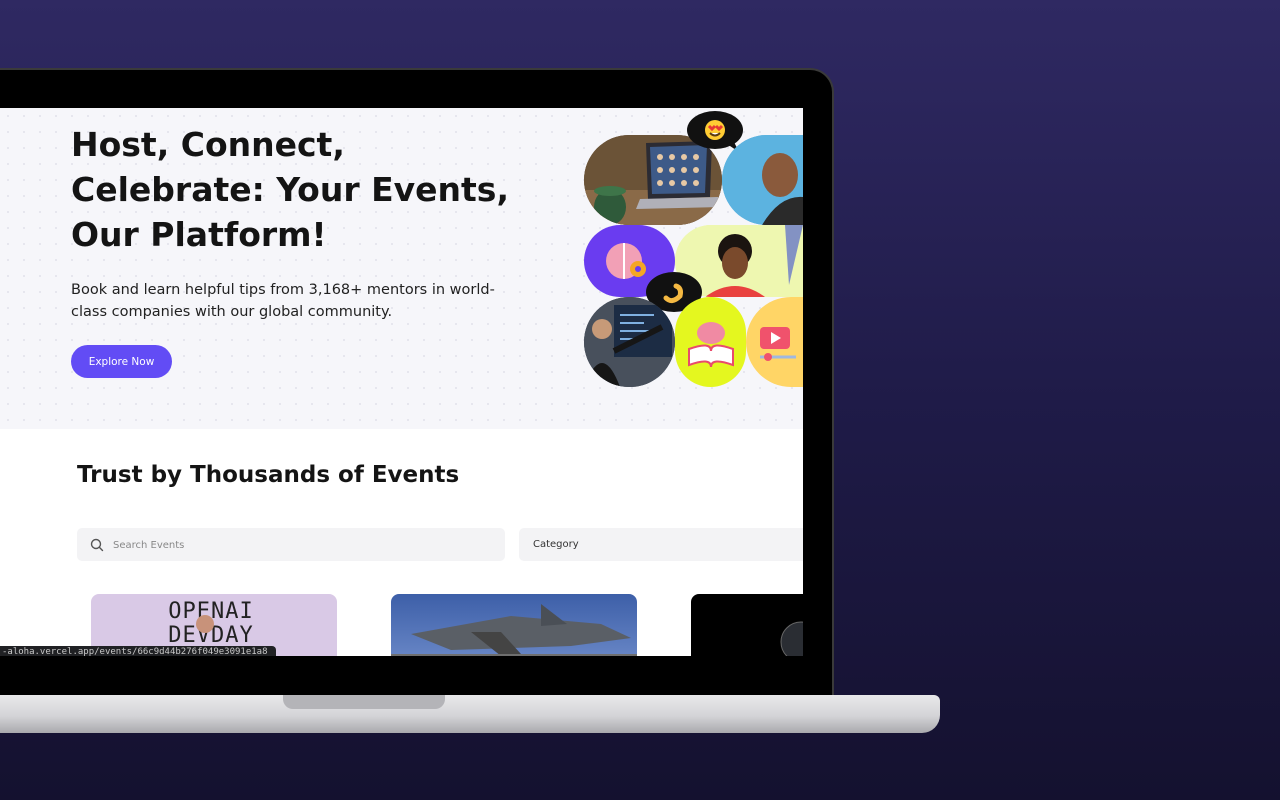 This screenshot has width=1280, height=800. Describe the element at coordinates (661, 544) in the screenshot. I see `category-select: Category` at that location.